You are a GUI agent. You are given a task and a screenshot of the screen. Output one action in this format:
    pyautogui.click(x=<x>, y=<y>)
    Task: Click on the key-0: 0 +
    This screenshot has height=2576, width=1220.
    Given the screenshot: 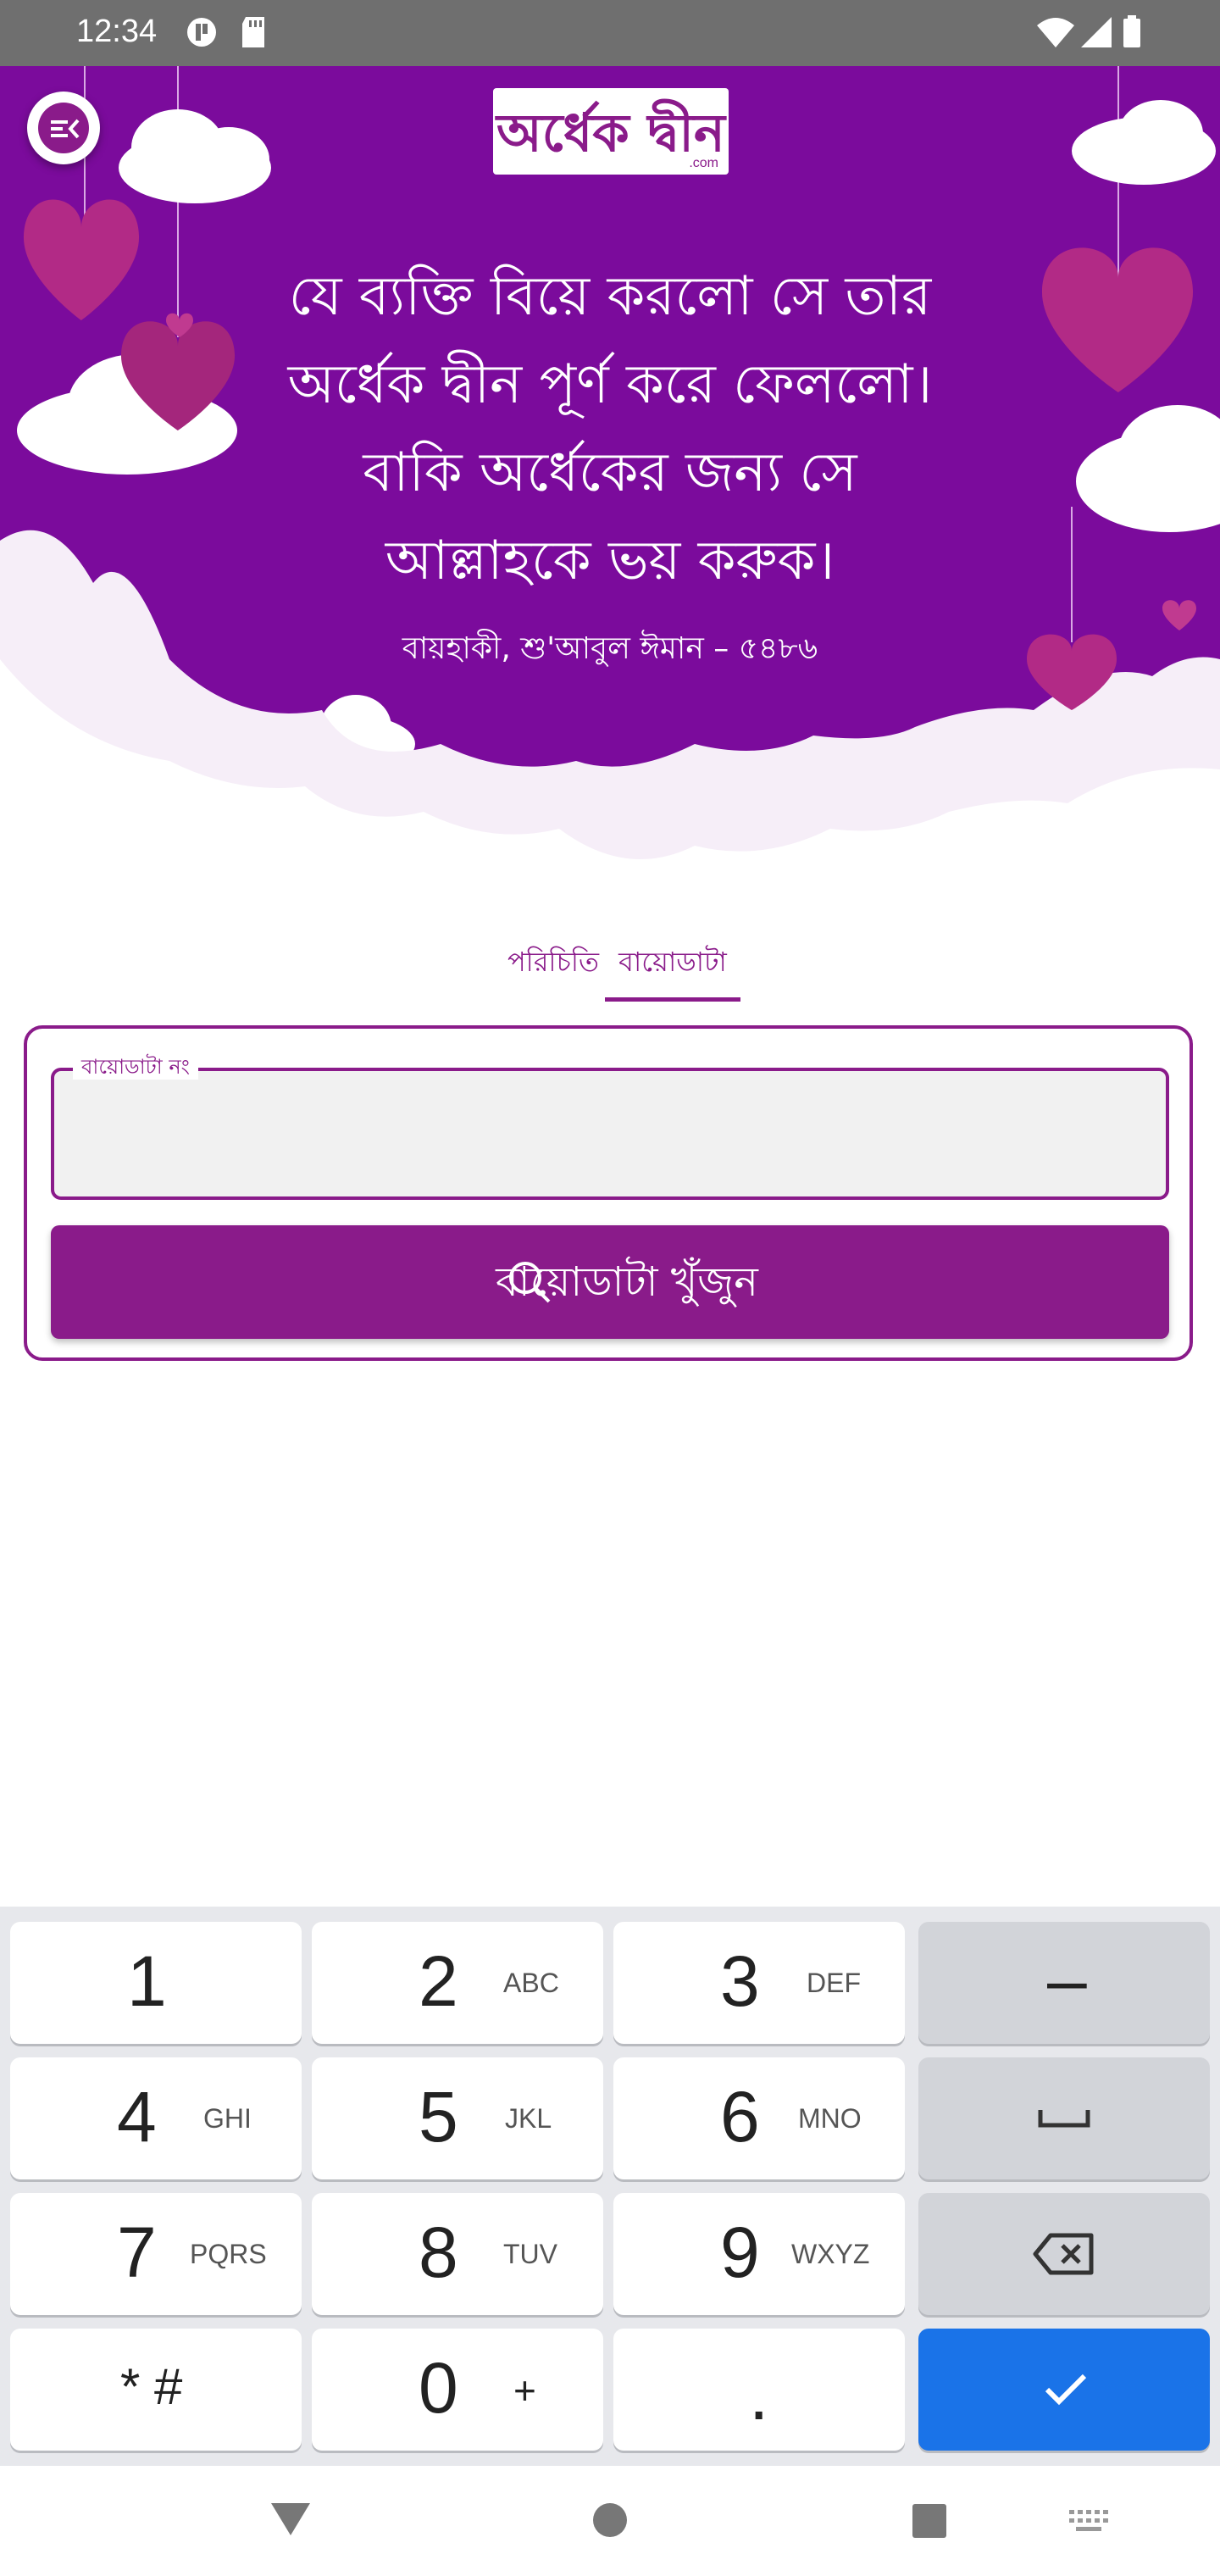 What is the action you would take?
    pyautogui.click(x=457, y=2390)
    